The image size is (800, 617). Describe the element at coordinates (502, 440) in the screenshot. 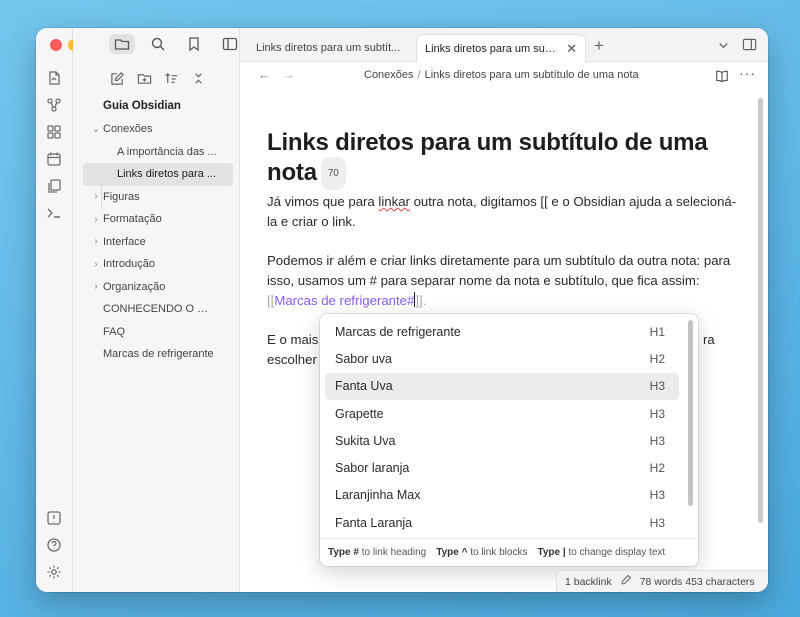

I see `suggestion-item: Sukita Uva H3` at that location.